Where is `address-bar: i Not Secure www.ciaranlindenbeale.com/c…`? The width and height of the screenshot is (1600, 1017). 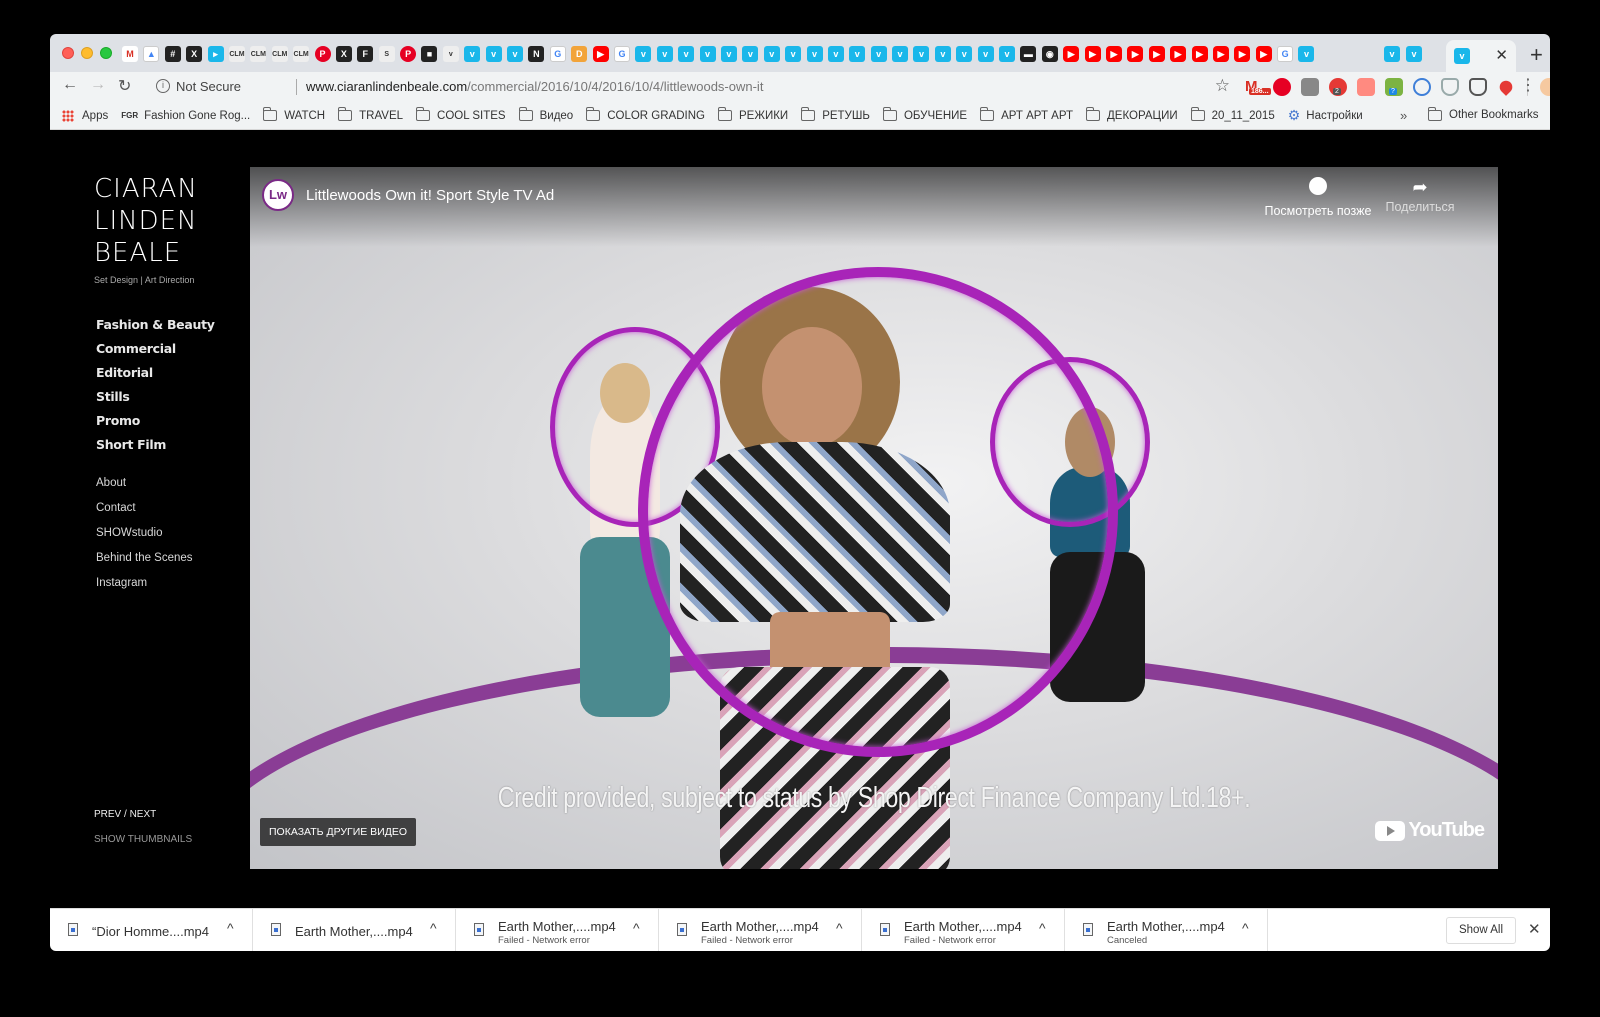 address-bar: i Not Secure www.ciaranlindenbeale.com/c… is located at coordinates (691, 87).